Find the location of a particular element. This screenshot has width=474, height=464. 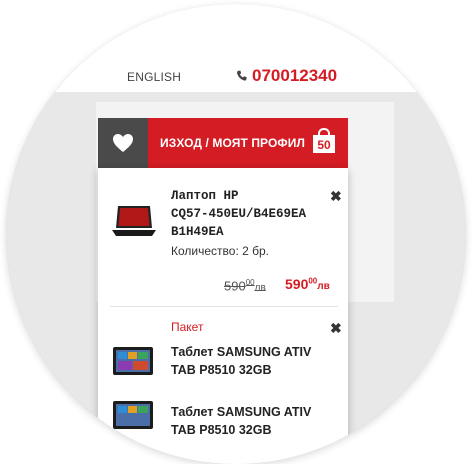

profile-button: ИЗХОД / МОЯТ ПРОФИЛ 50 is located at coordinates (248, 143).